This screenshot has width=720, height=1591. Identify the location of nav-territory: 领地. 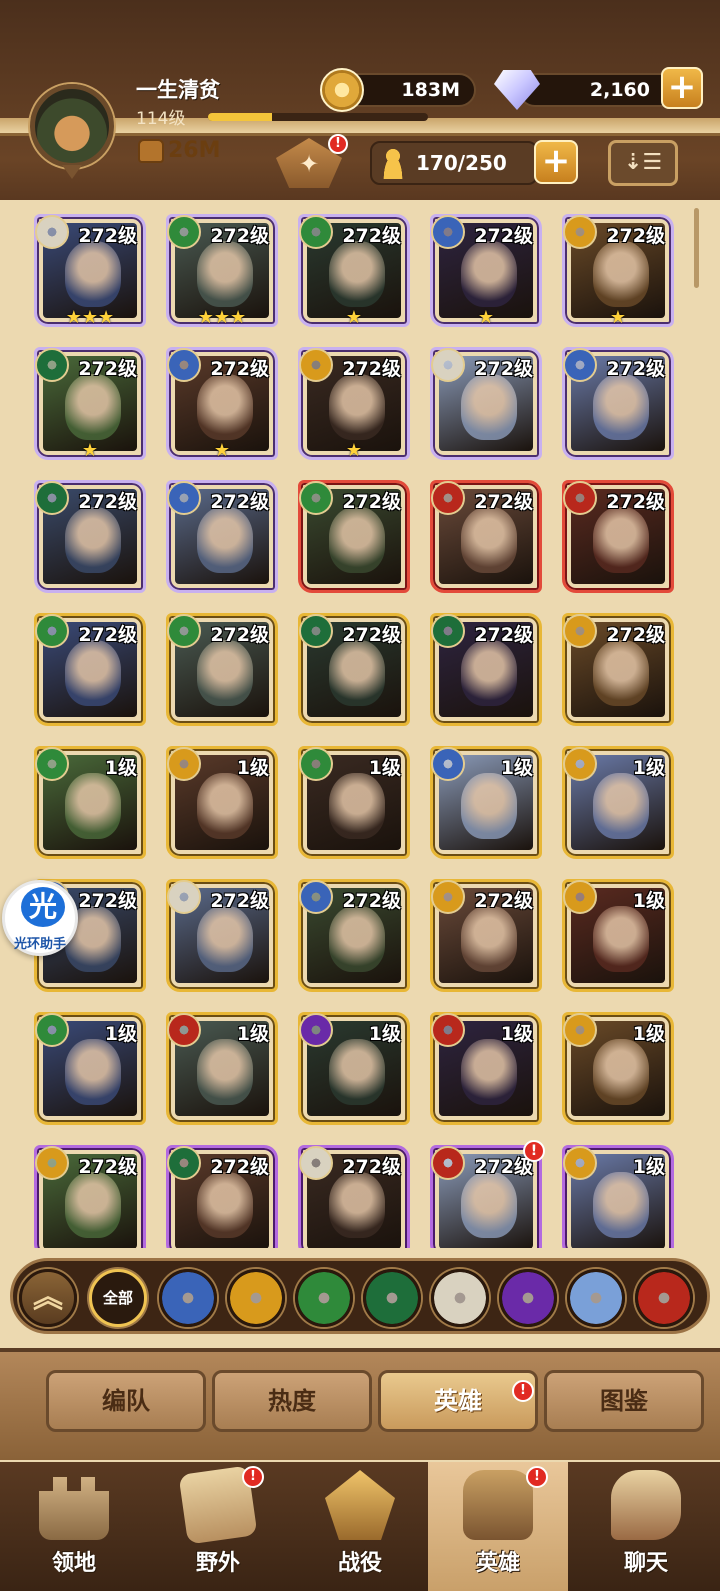
(74, 1526).